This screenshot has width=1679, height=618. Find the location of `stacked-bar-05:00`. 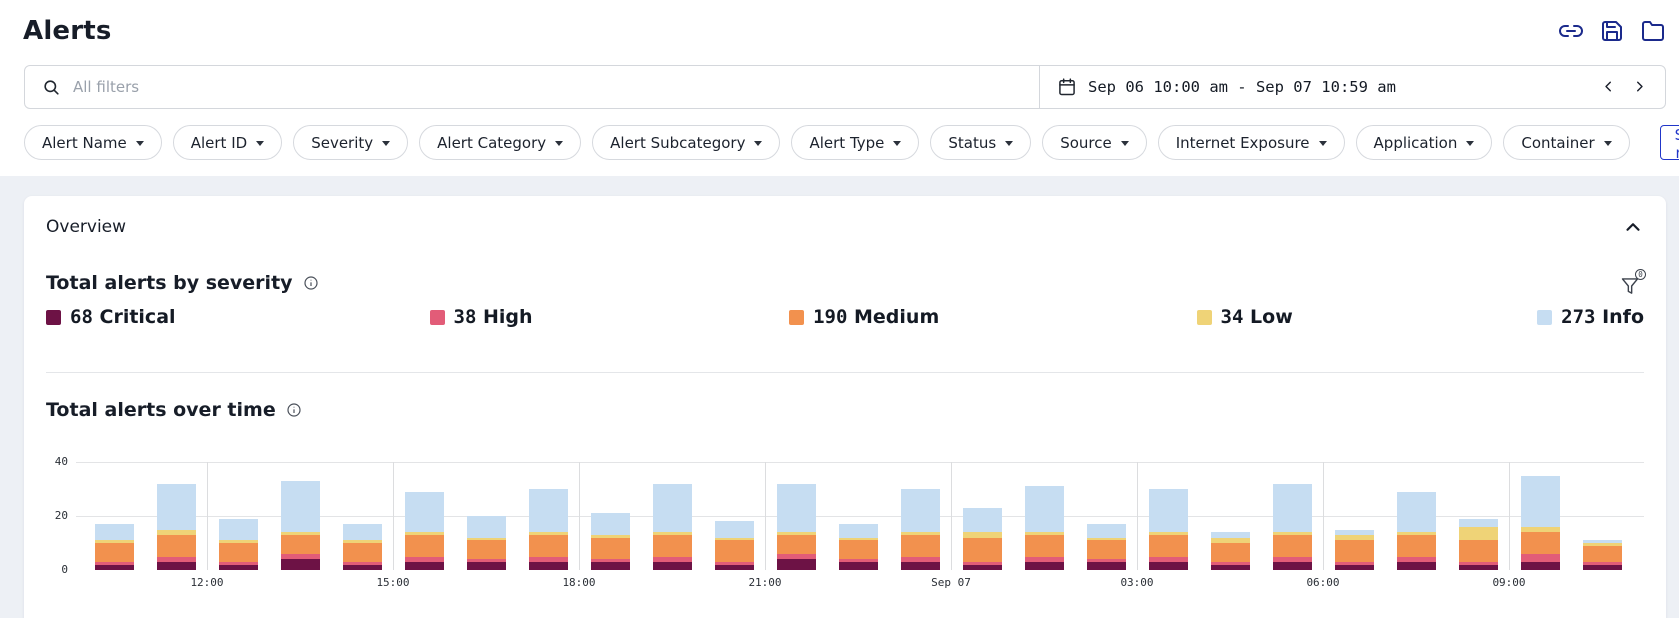

stacked-bar-05:00 is located at coordinates (1292, 526).